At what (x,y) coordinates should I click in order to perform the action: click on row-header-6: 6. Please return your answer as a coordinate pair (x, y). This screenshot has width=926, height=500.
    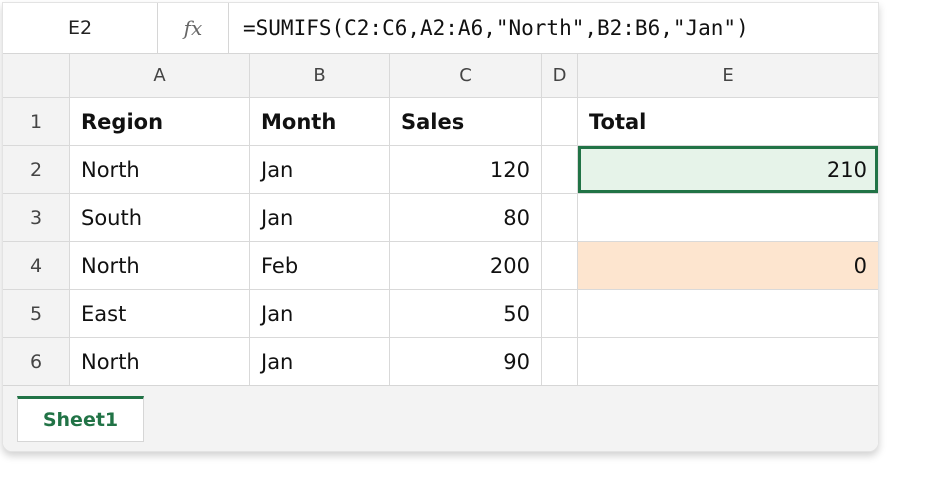
    Looking at the image, I should click on (36, 361).